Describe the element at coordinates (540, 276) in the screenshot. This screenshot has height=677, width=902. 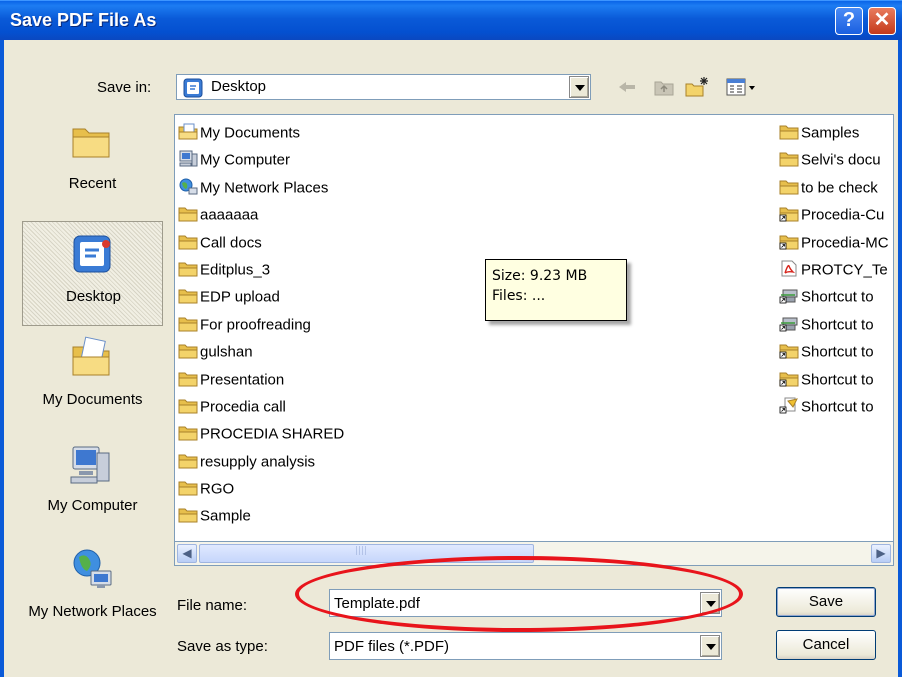
I see `tooltip-size: Size: 9.23 MB` at that location.